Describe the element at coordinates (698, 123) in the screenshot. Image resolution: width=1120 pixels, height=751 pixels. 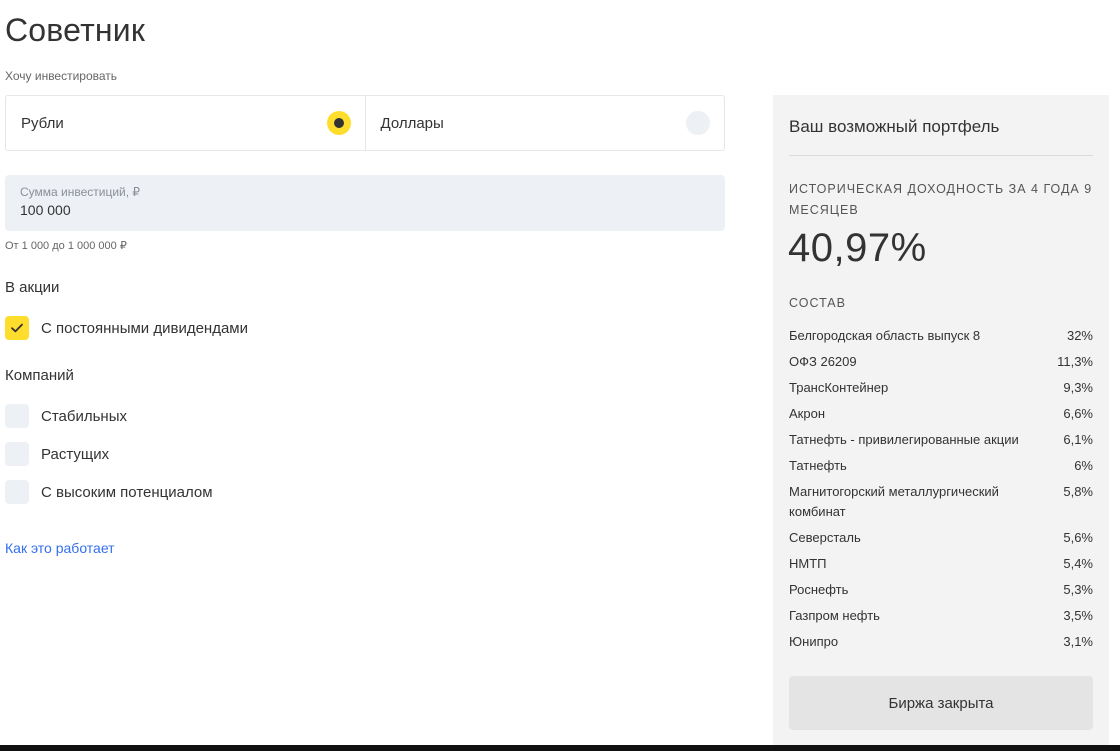
I see `radio-unselected-icon` at that location.